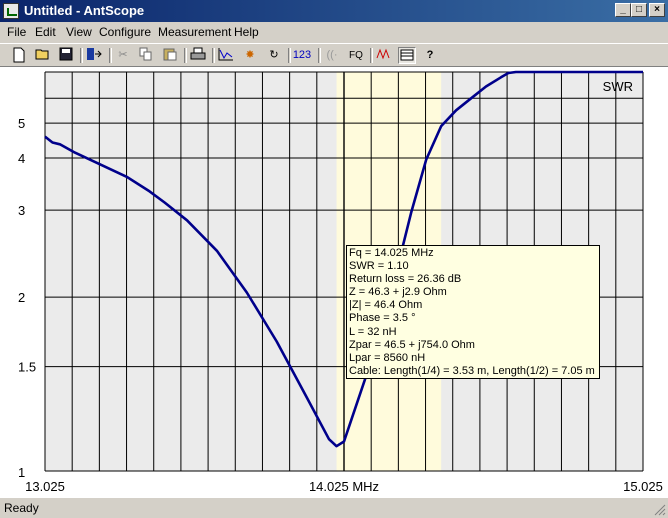 This screenshot has height=518, width=668. Describe the element at coordinates (657, 10) in the screenshot. I see `close-button: ×` at that location.